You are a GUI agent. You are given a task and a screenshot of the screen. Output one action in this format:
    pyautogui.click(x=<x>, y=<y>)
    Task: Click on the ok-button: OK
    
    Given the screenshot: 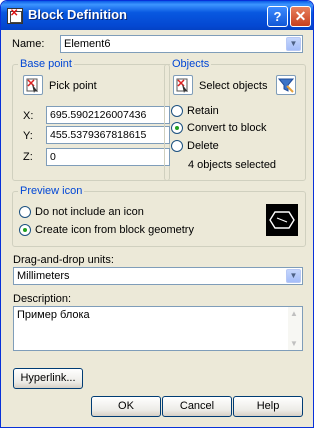 What is the action you would take?
    pyautogui.click(x=126, y=406)
    